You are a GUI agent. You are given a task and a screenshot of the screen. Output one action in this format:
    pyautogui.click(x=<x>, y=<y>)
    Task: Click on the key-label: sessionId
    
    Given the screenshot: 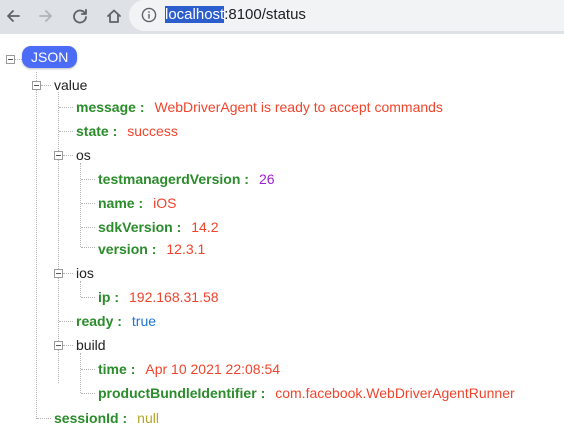 What is the action you would take?
    pyautogui.click(x=86, y=418)
    